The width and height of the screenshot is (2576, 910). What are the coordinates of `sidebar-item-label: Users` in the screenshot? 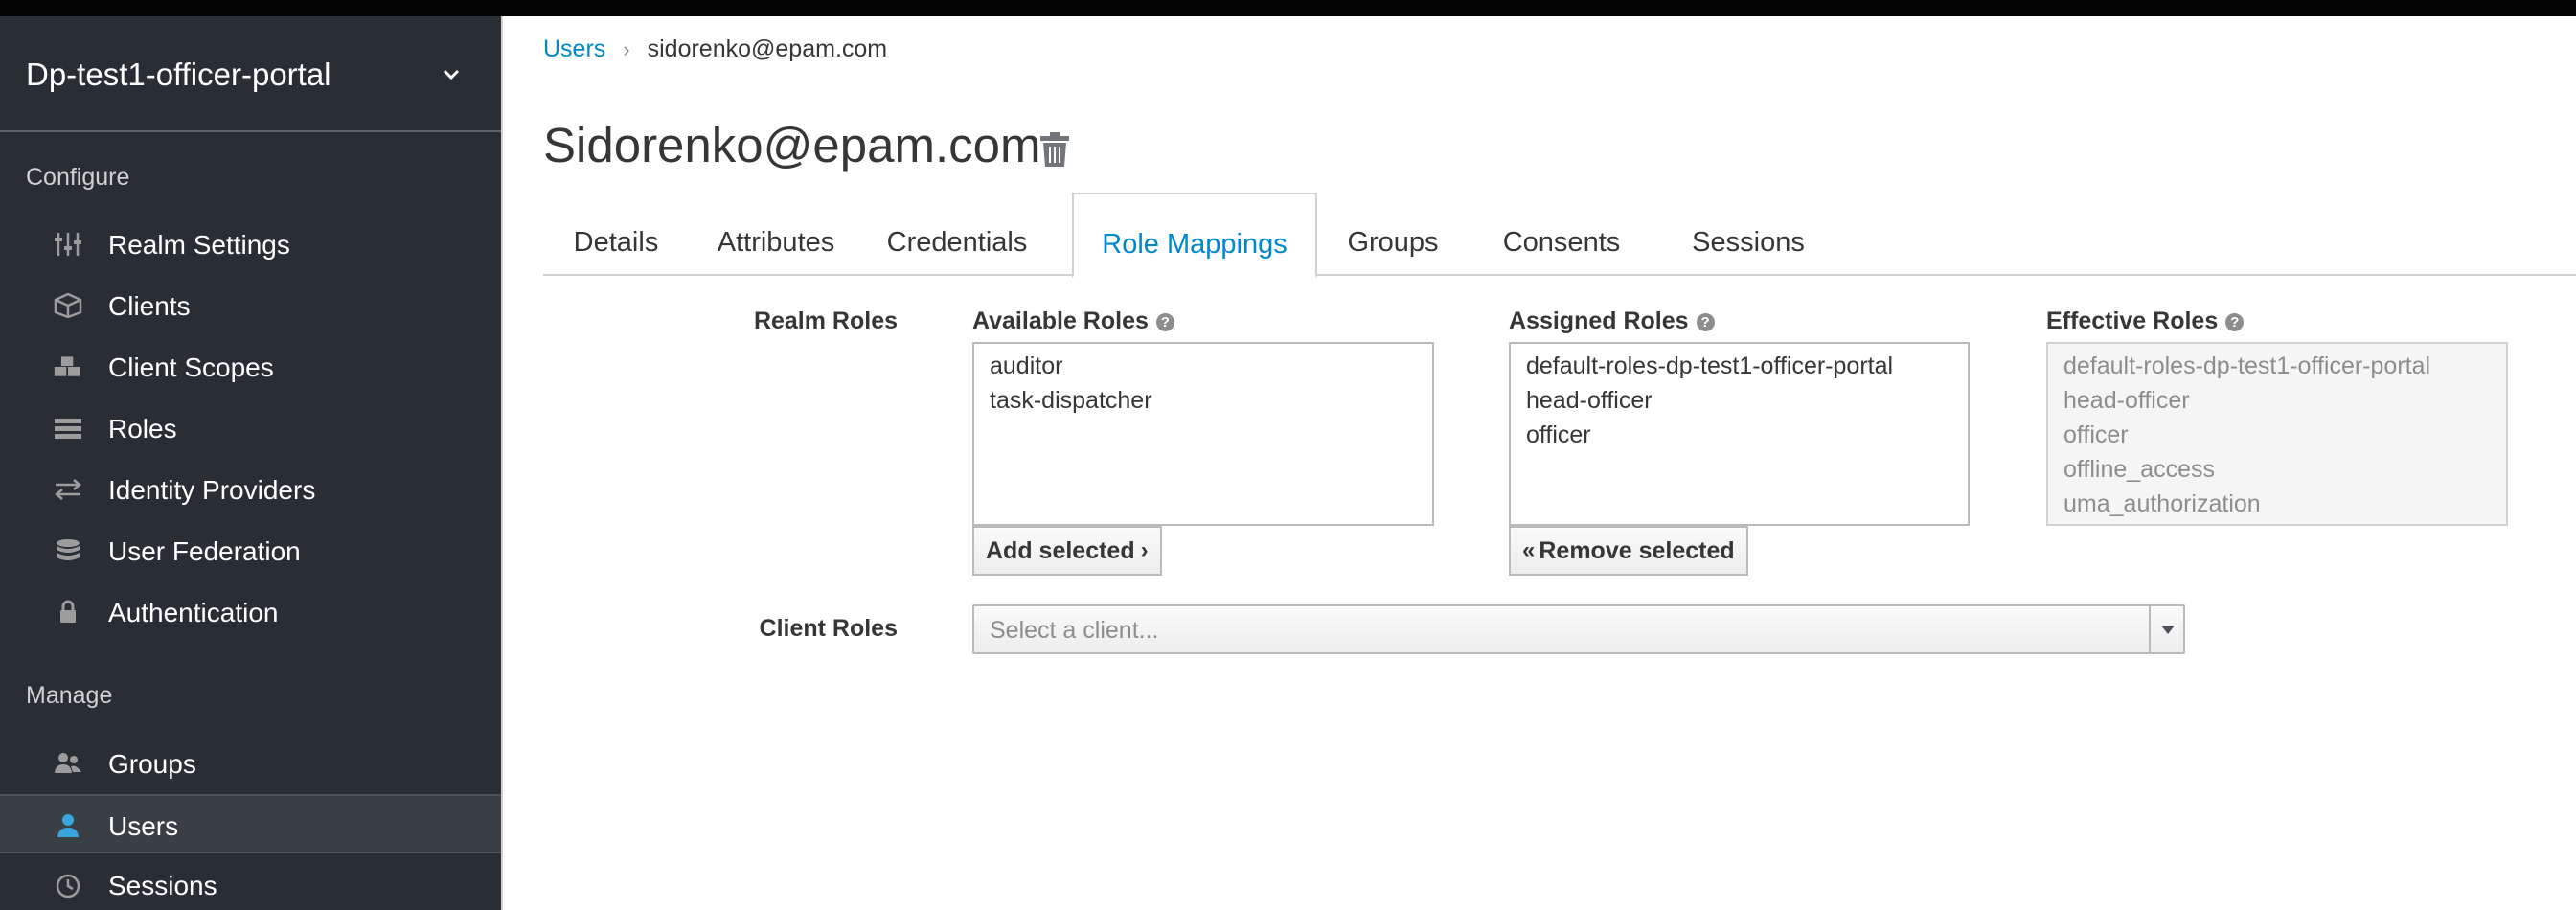 It's located at (143, 826).